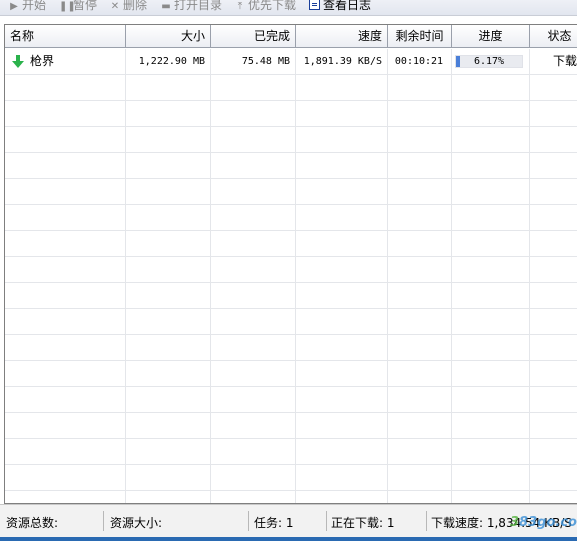 This screenshot has height=541, width=577. I want to click on priority-download-button: ⤒ 优先下载, so click(265, 7).